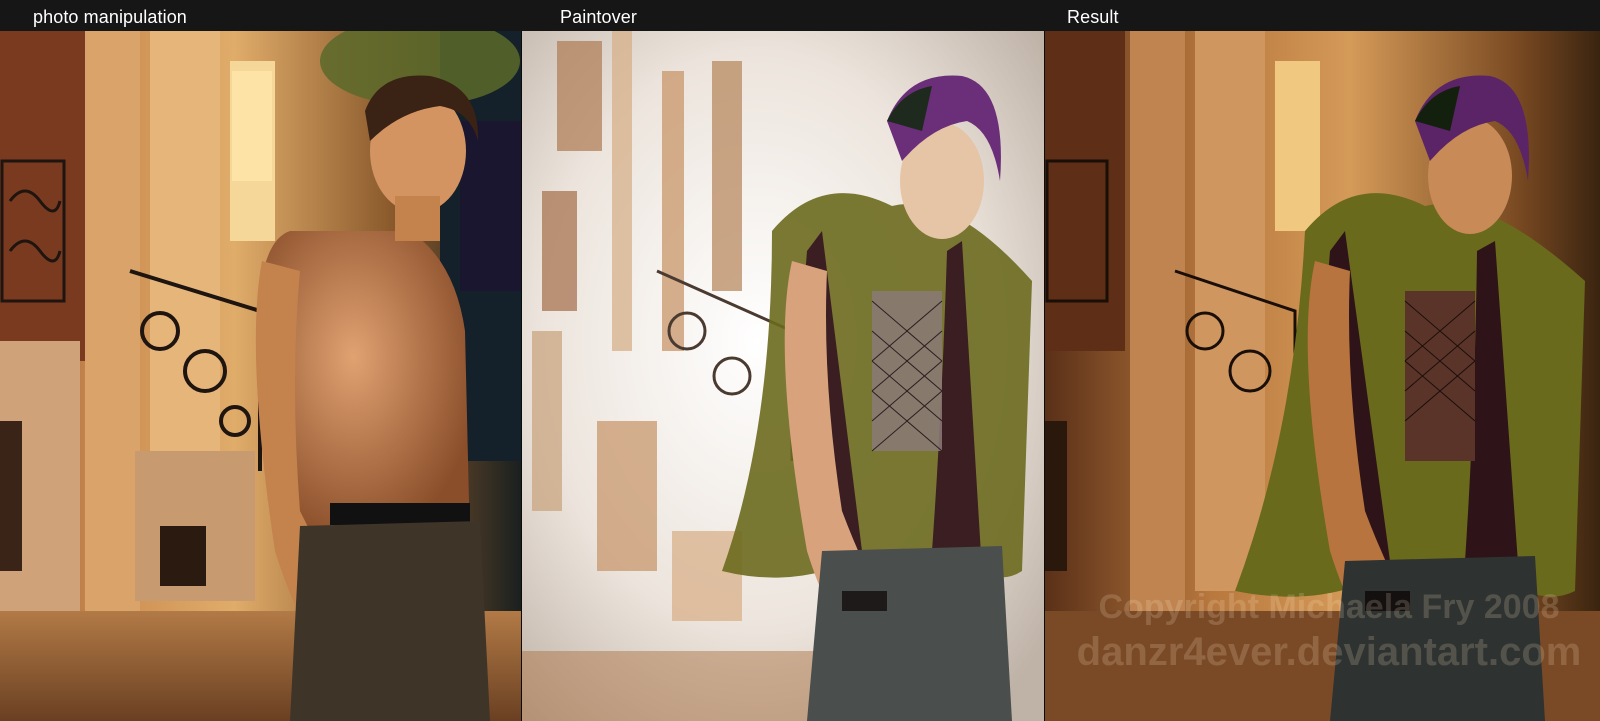  Describe the element at coordinates (800, 15) in the screenshot. I see `caption-bar: photo manipulation Paintover Result` at that location.